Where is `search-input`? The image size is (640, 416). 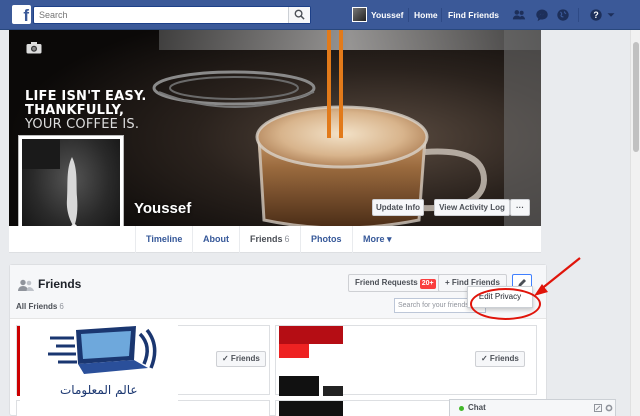
search-input is located at coordinates (159, 15).